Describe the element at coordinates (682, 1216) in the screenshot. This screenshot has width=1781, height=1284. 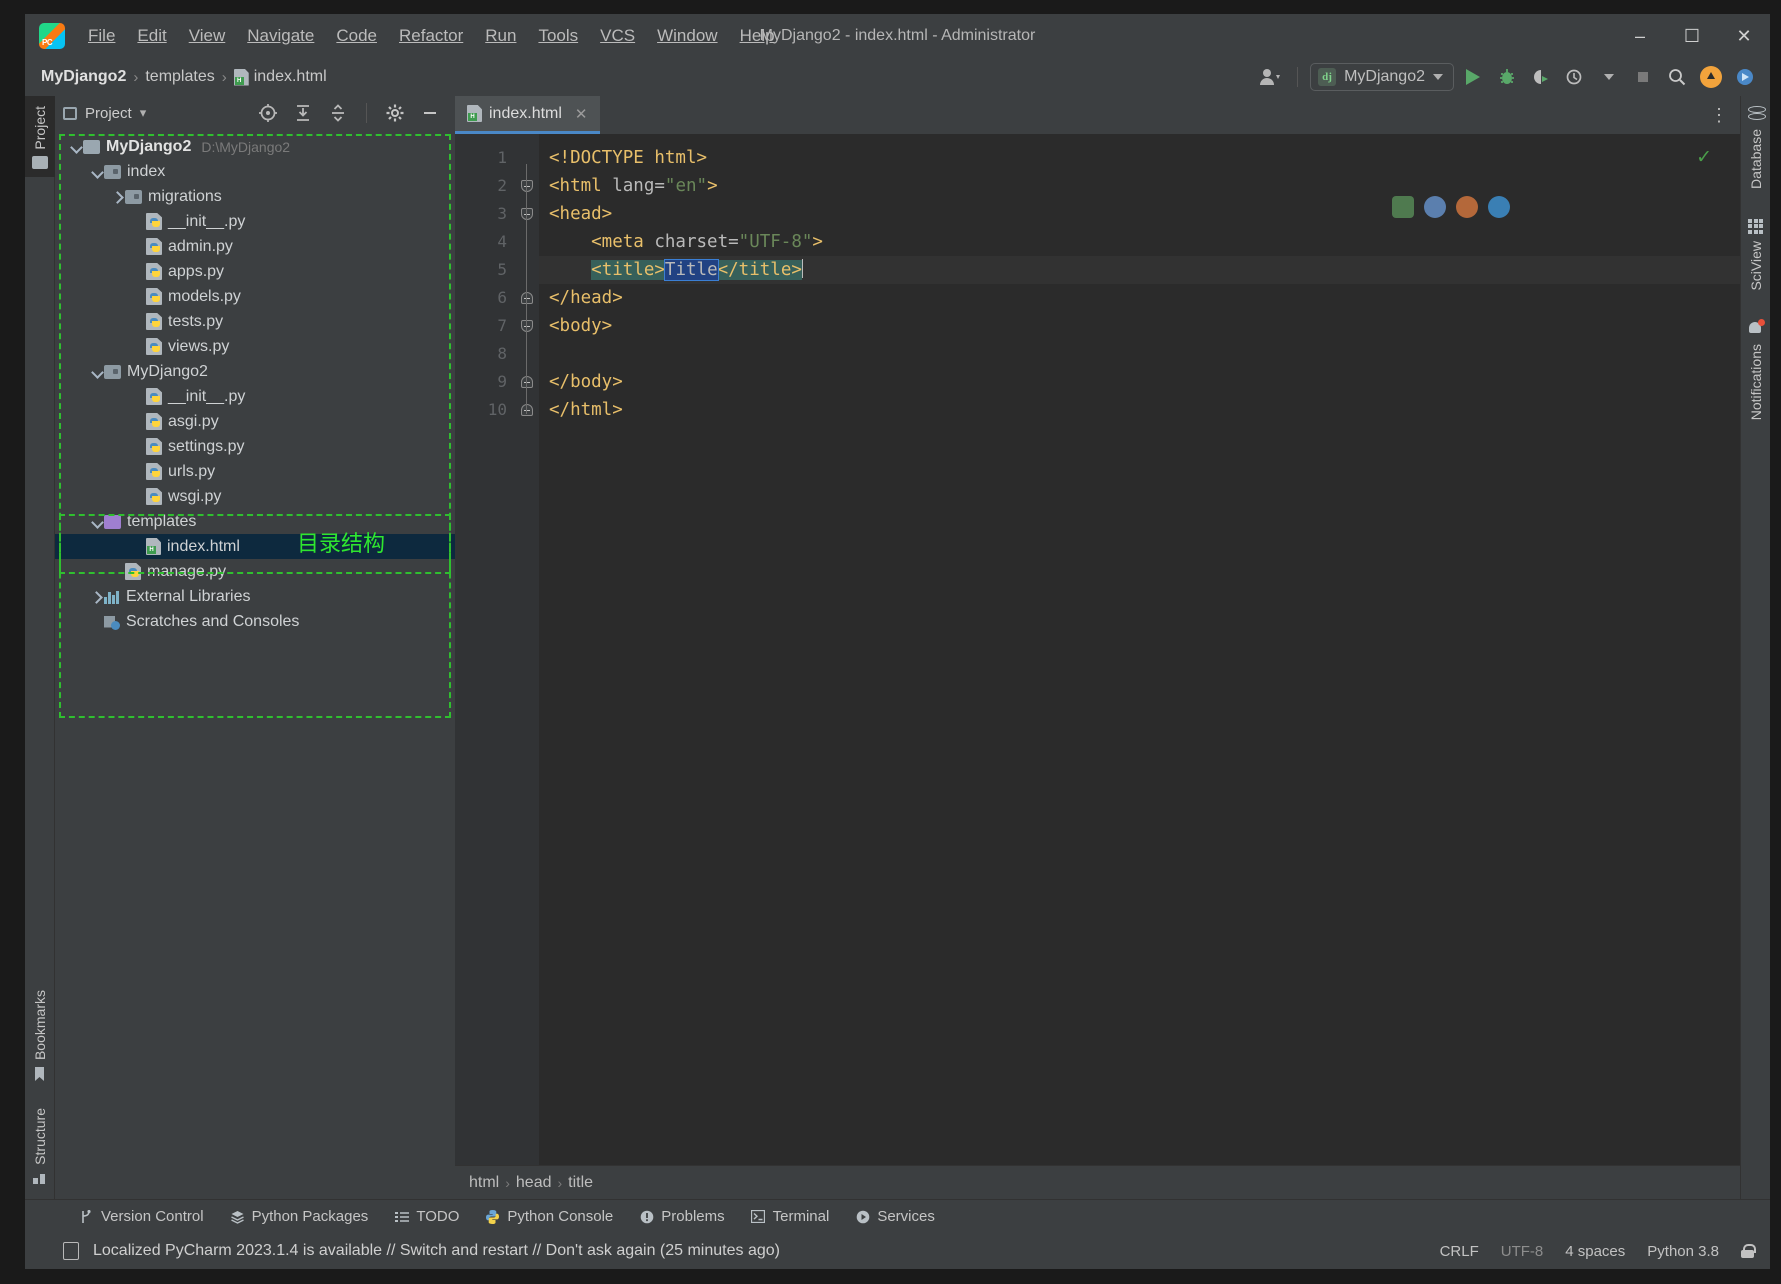
I see `toolwindow-problems: Problems` at that location.